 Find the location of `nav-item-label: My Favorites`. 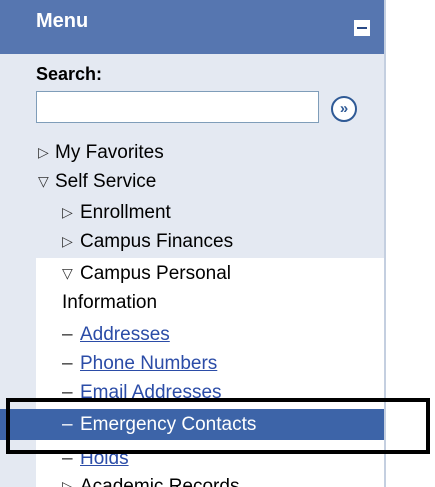

nav-item-label: My Favorites is located at coordinates (109, 152).